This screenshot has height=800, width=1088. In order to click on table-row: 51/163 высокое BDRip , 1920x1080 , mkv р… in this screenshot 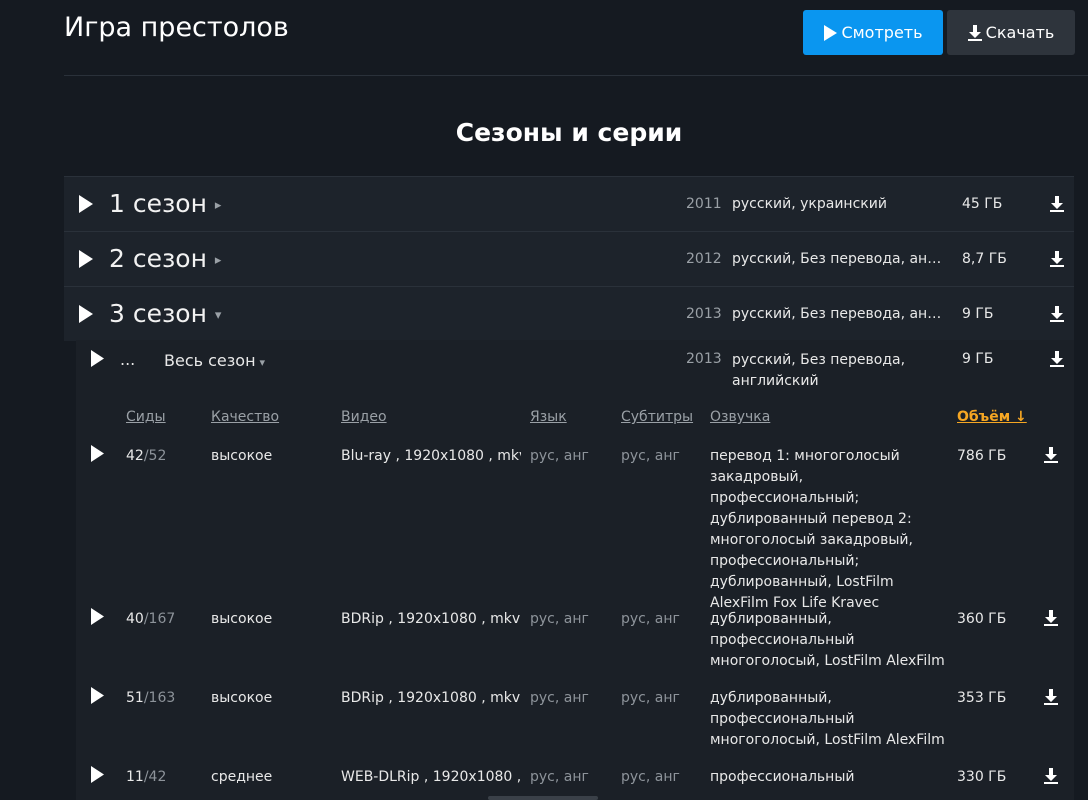, I will do `click(575, 722)`.